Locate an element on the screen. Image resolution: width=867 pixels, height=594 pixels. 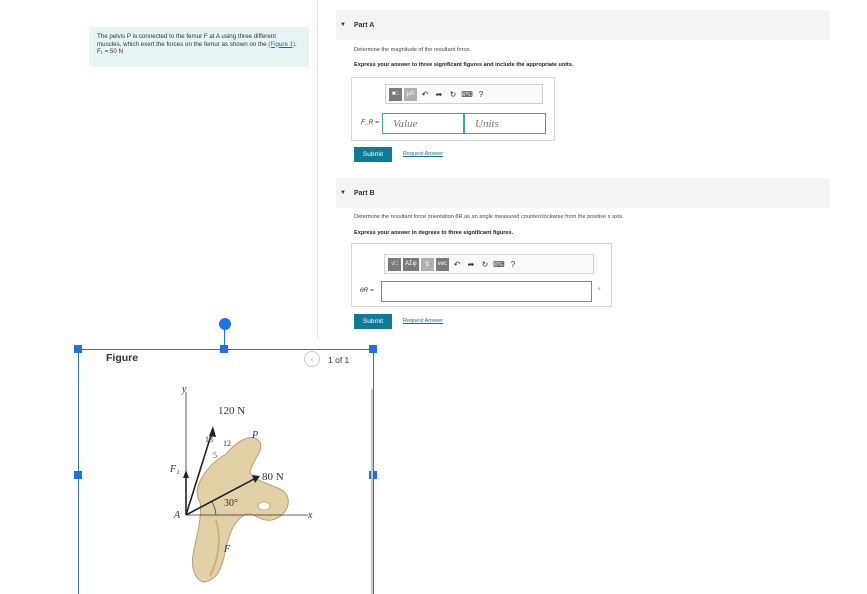
pelvis-label: P is located at coordinates (254, 435).